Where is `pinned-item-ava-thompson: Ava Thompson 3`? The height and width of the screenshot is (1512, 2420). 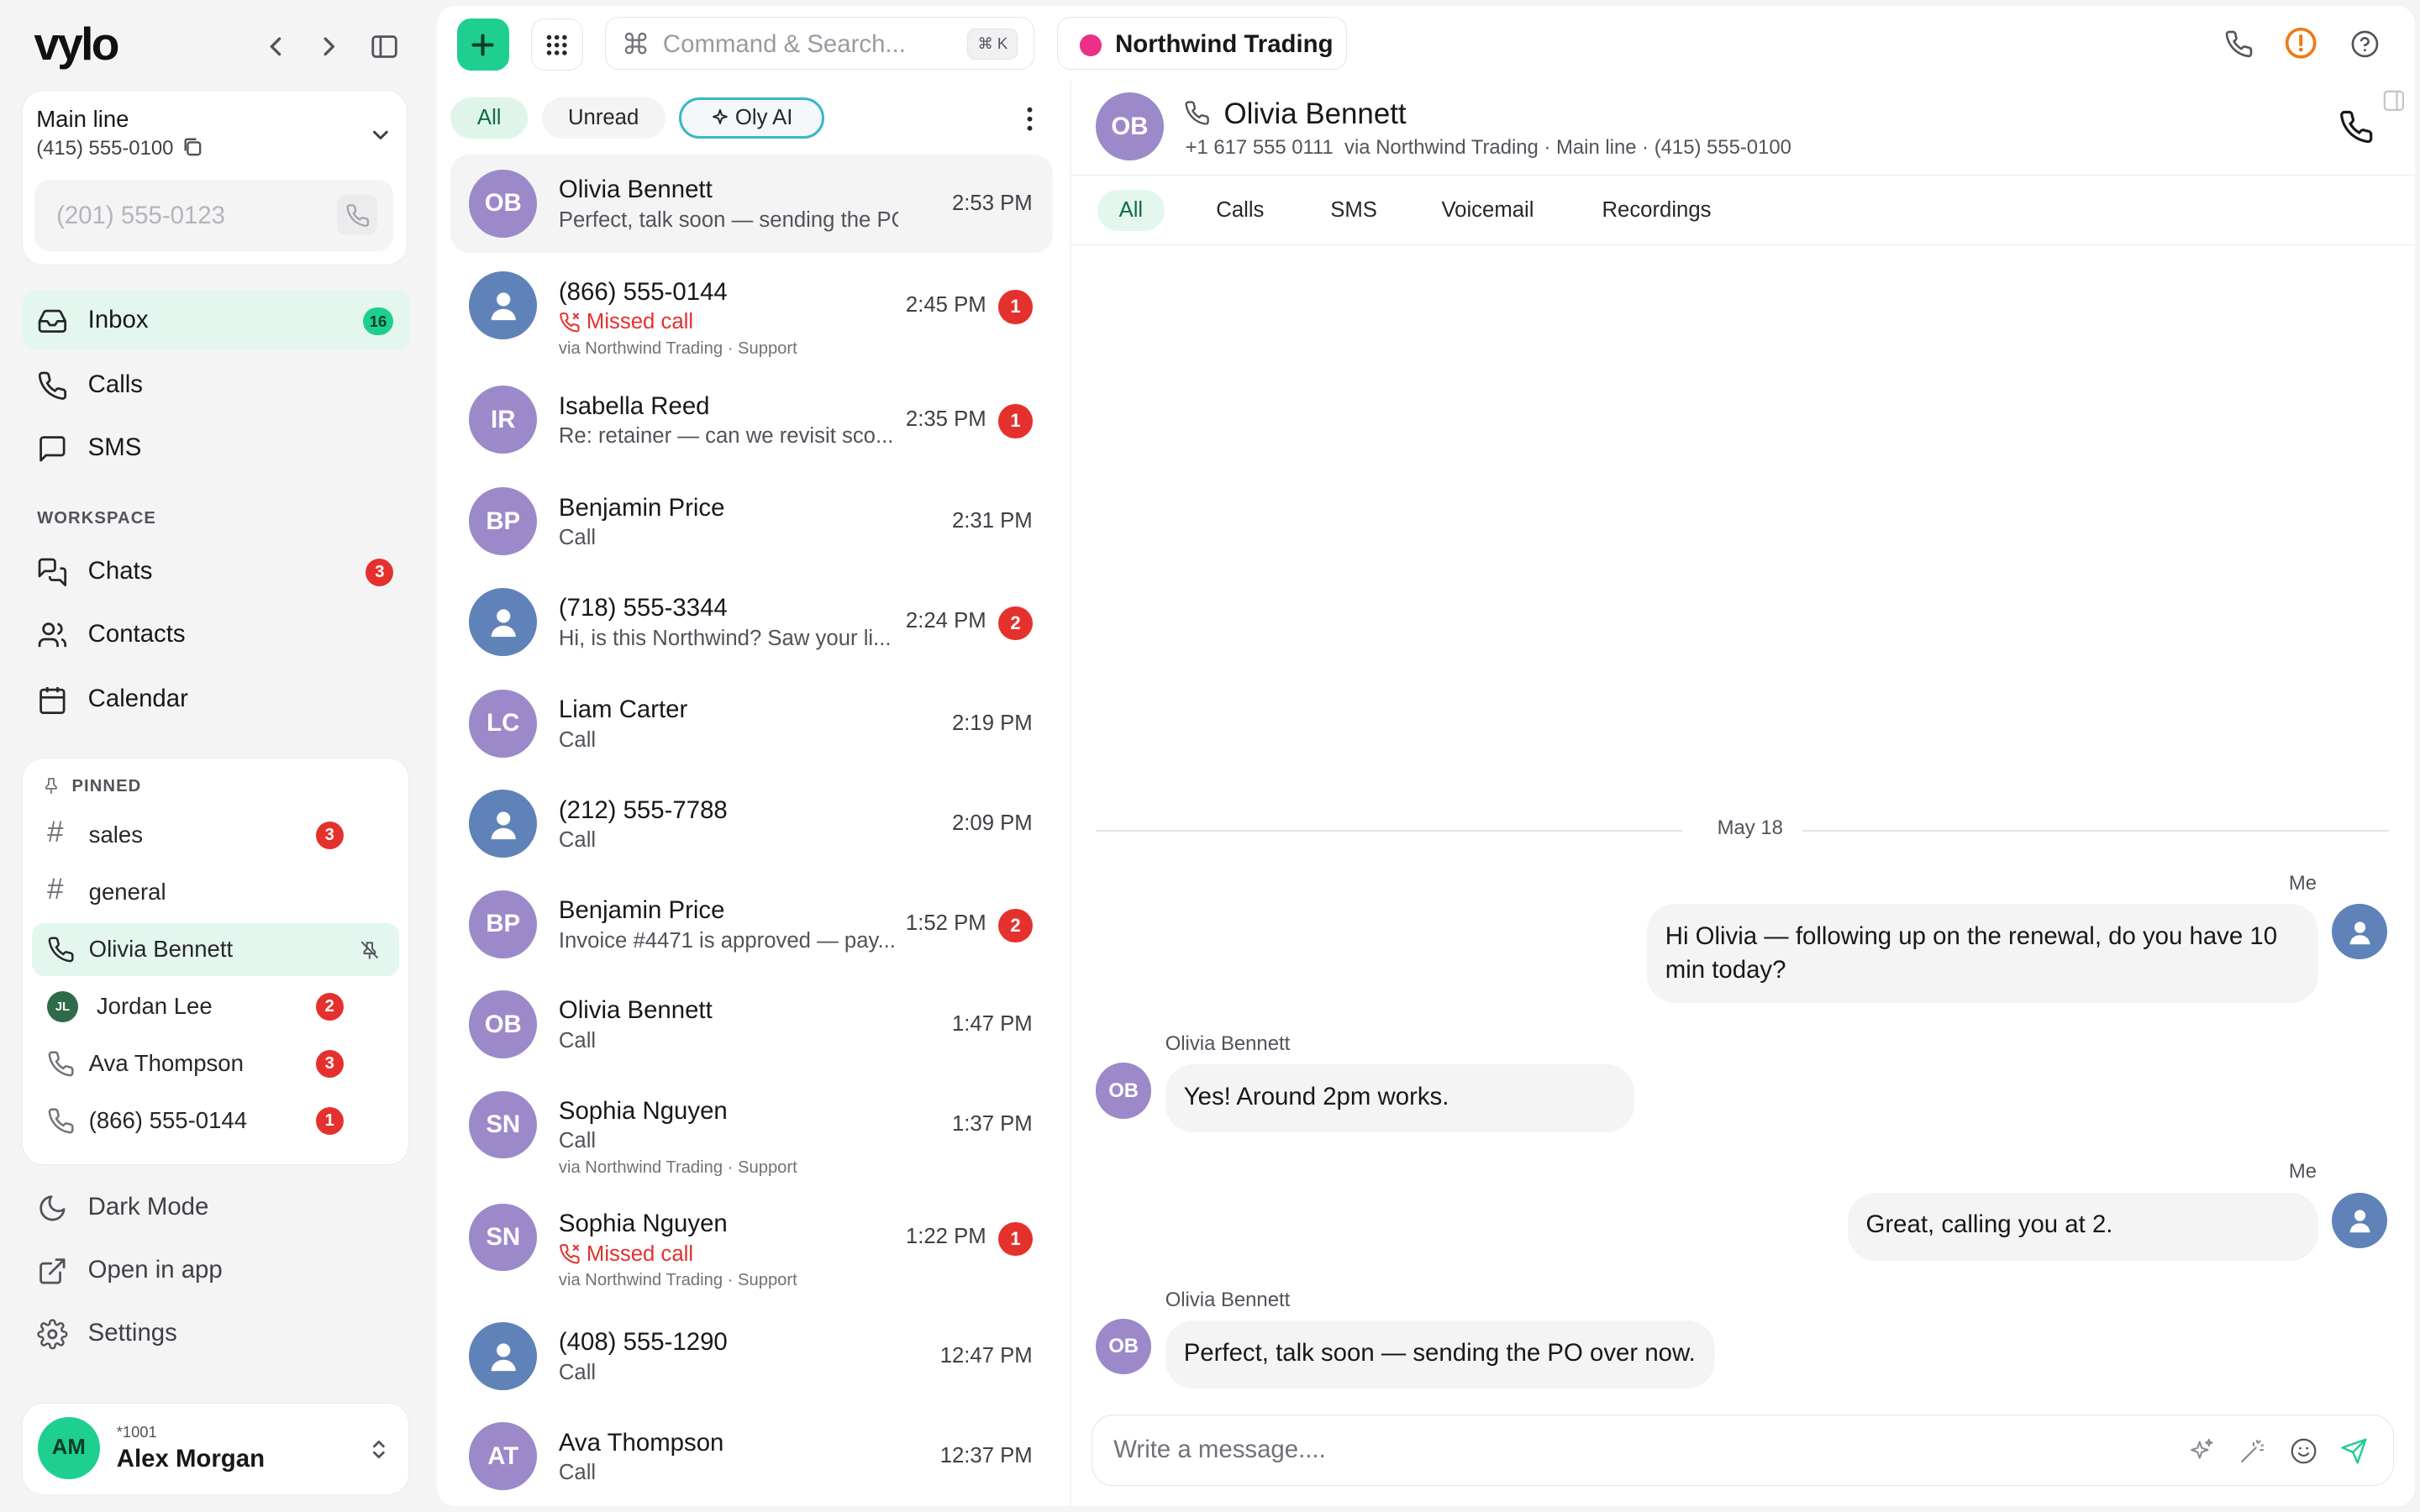
pinned-item-ava-thompson: Ava Thompson 3 is located at coordinates (216, 1063).